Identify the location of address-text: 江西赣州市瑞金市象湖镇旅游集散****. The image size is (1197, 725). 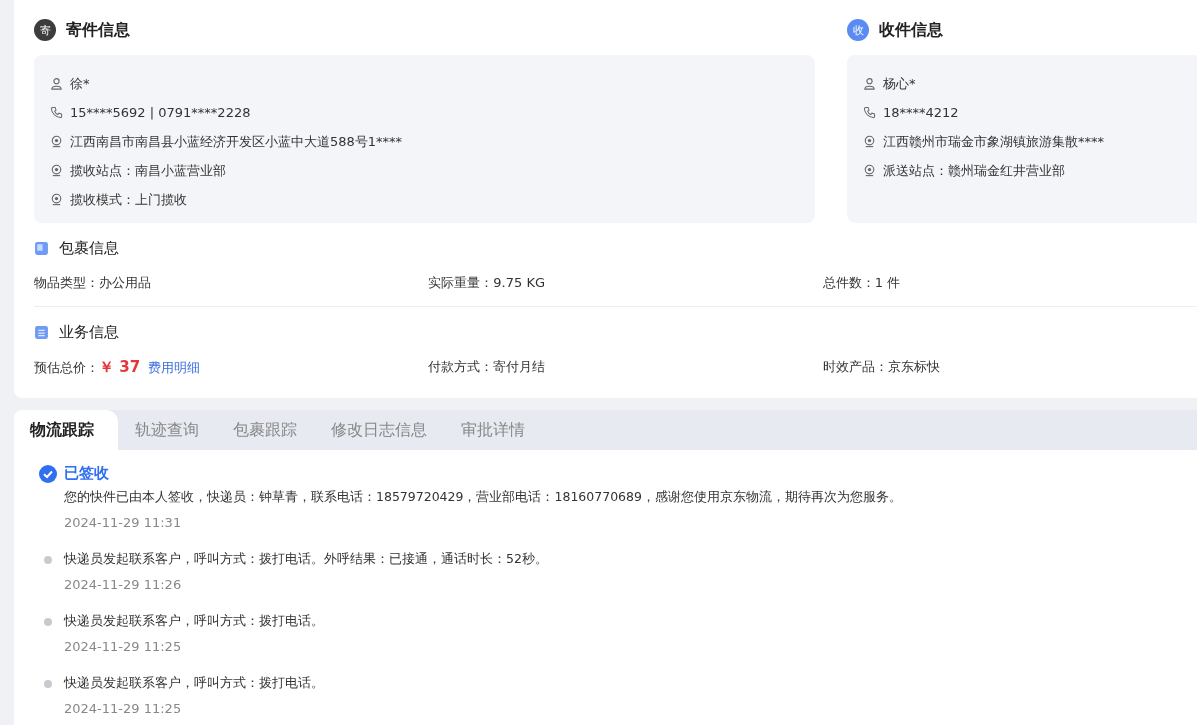
(993, 141).